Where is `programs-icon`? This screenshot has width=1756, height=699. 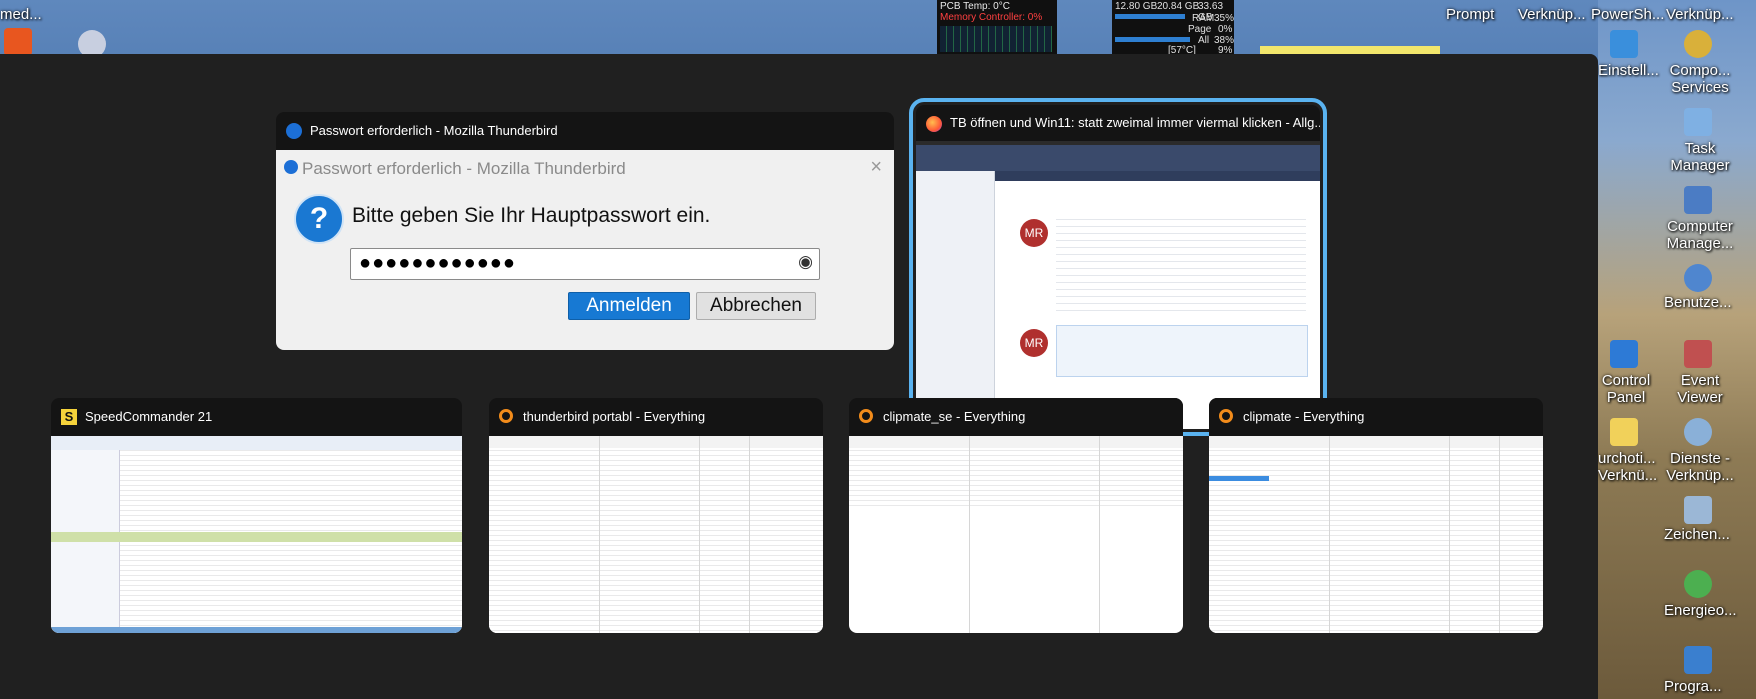
programs-icon is located at coordinates (1698, 660).